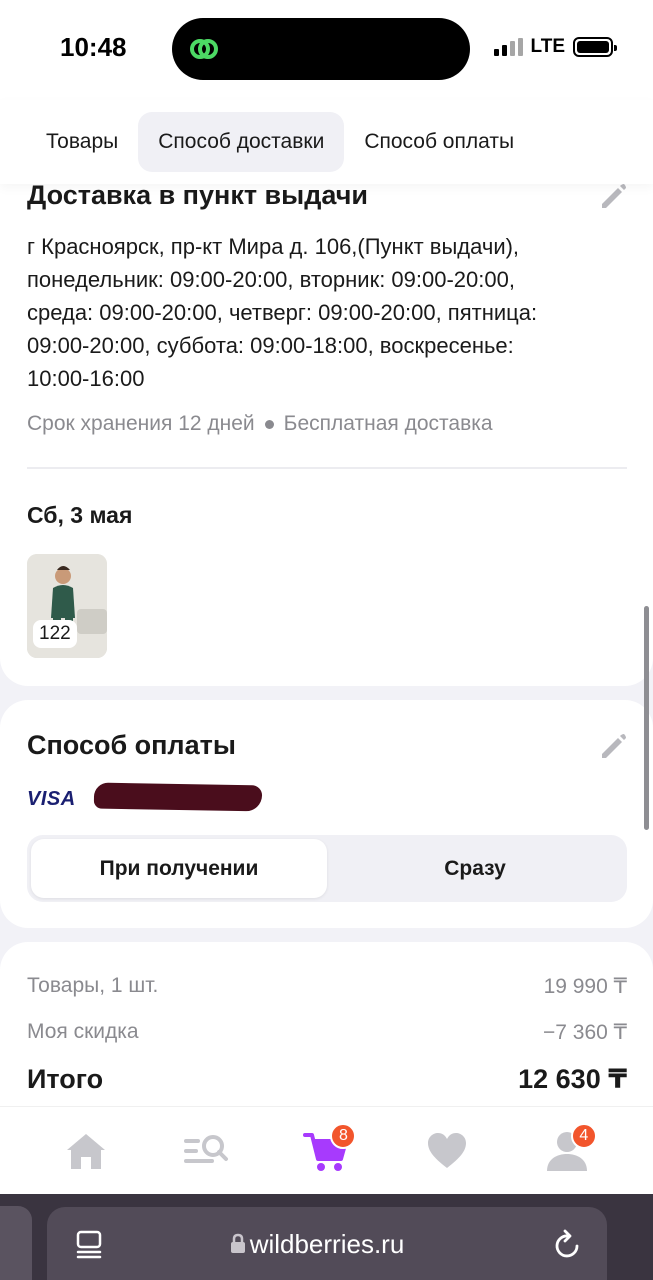 The height and width of the screenshot is (1280, 653). What do you see at coordinates (83, 1031) in the screenshot?
I see `discount-label: Моя скидка` at bounding box center [83, 1031].